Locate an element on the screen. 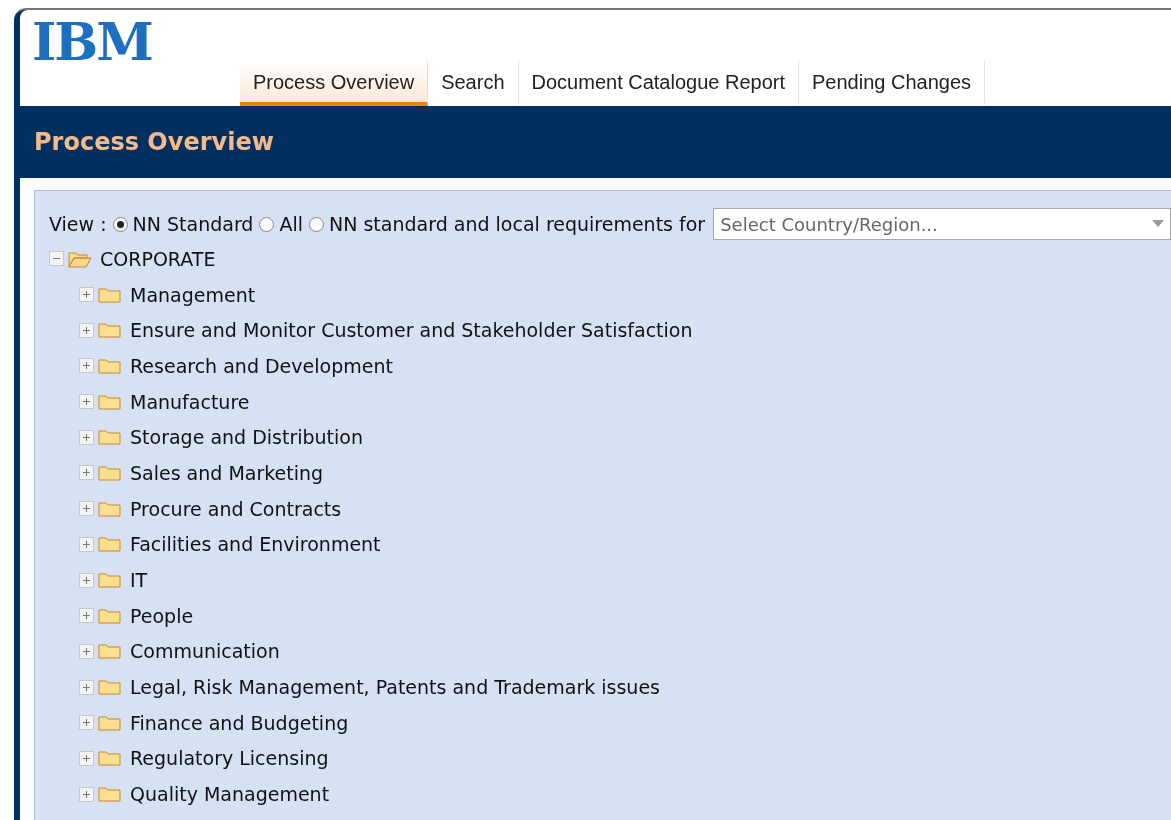  open-folder-icon is located at coordinates (80, 258).